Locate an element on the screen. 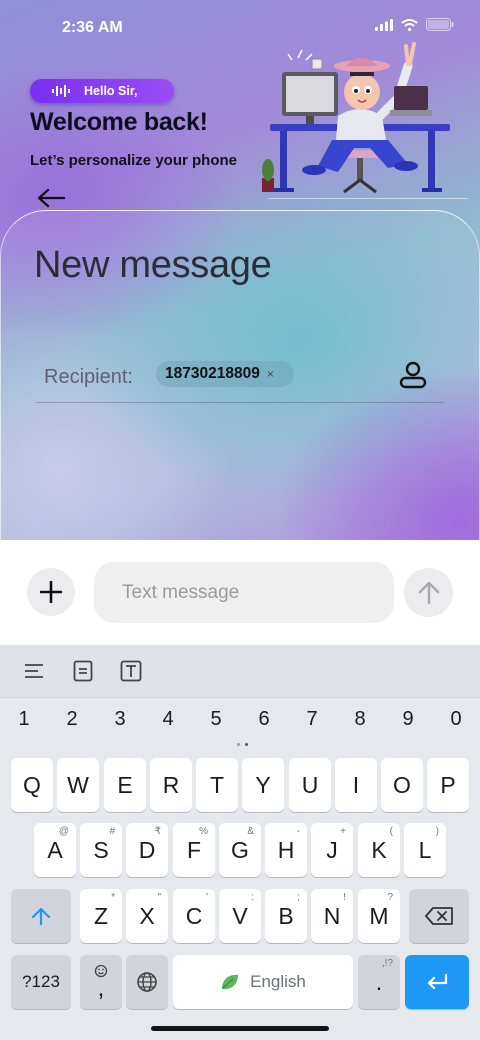  key-j-alt: + is located at coordinates (343, 831).